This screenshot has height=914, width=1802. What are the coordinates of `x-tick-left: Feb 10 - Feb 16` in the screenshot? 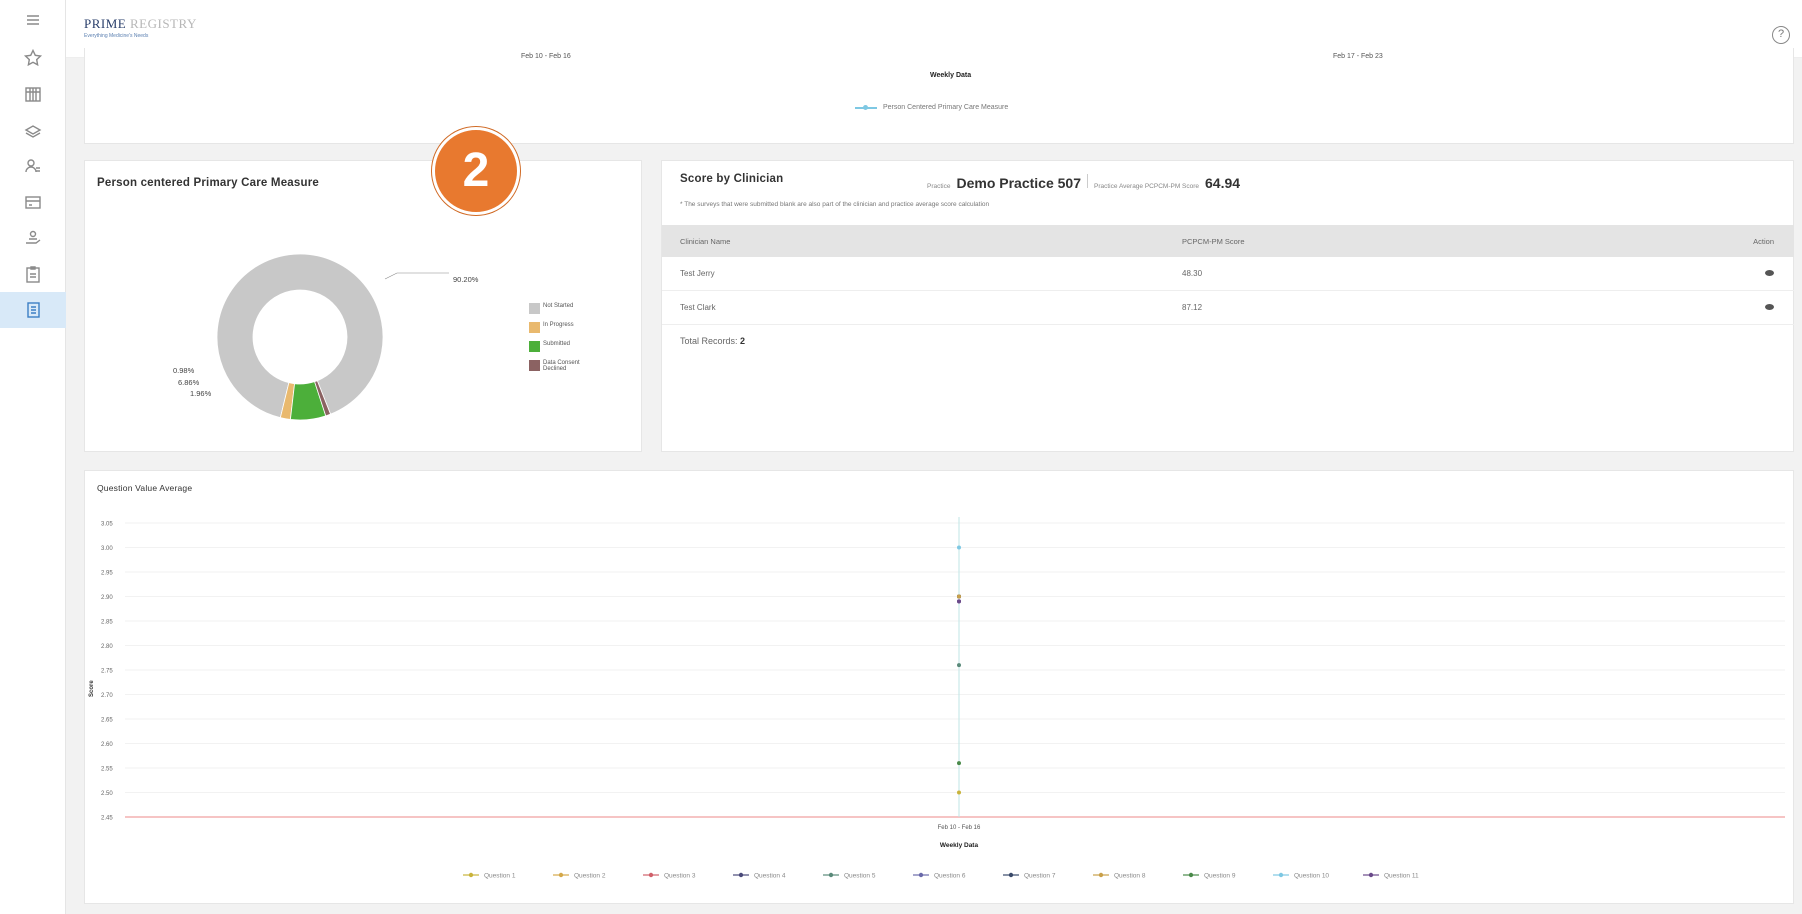 It's located at (546, 56).